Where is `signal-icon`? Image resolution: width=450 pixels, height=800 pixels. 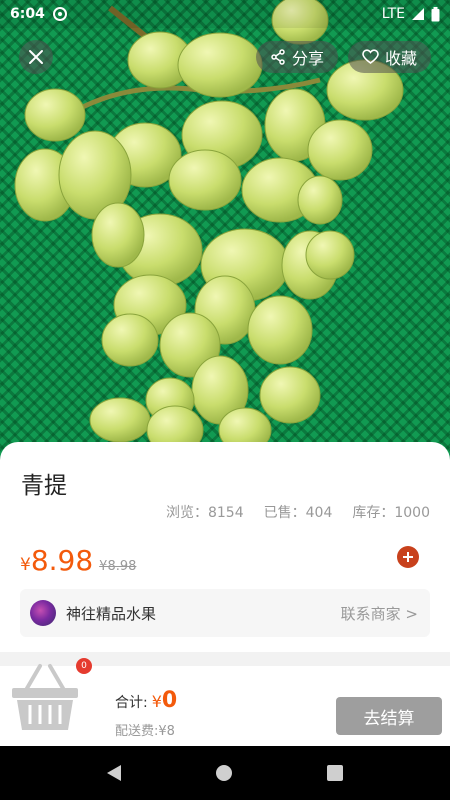
signal-icon is located at coordinates (418, 14).